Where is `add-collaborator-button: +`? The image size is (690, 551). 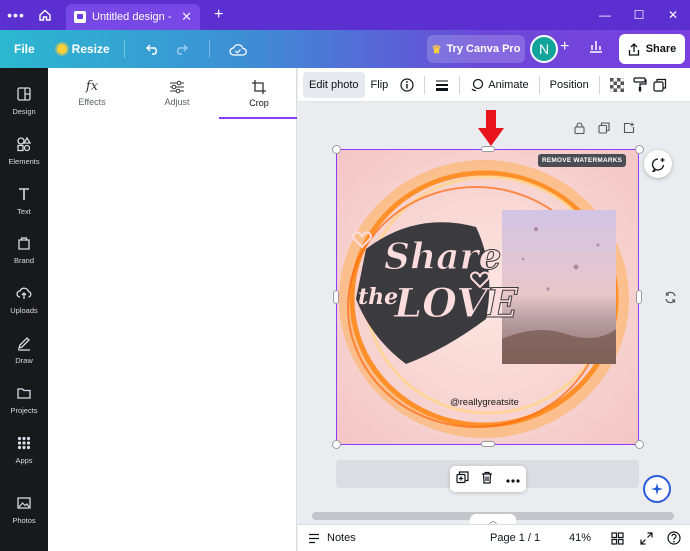
add-collaborator-button: + is located at coordinates (564, 47).